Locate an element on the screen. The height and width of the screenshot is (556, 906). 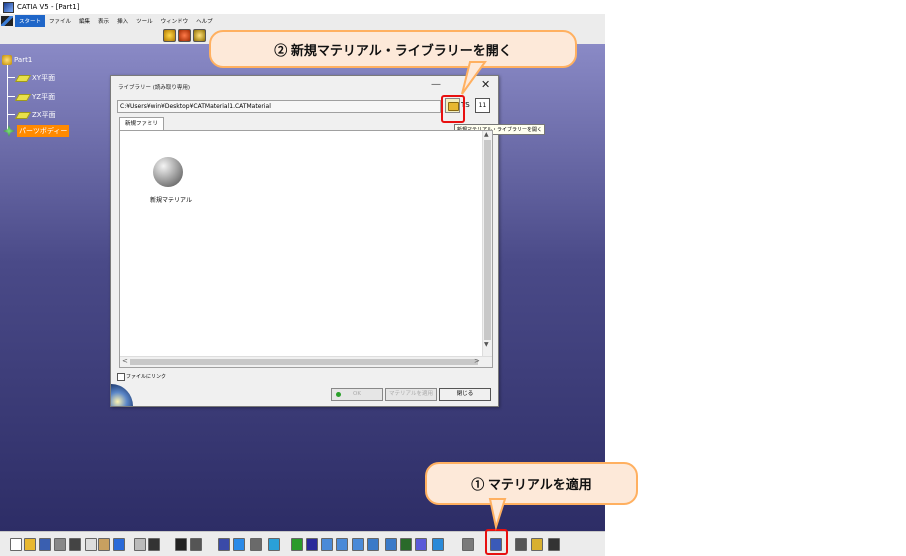
new-icon is located at coordinates (16, 544).